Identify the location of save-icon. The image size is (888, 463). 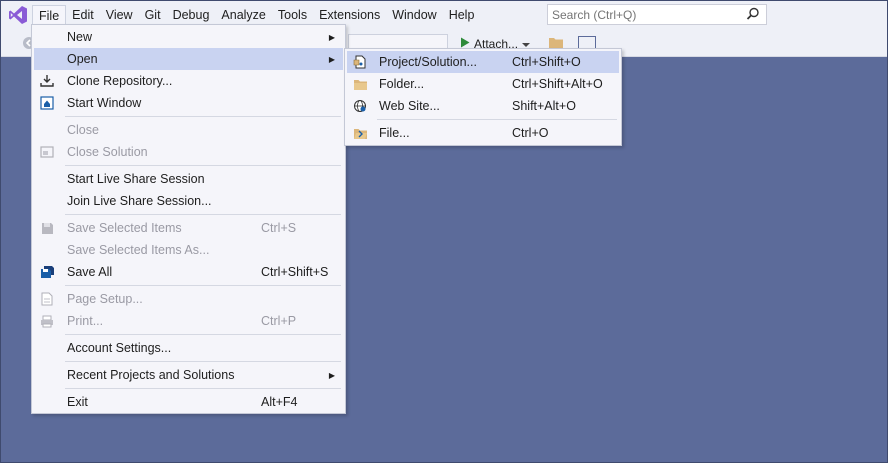
(47, 228).